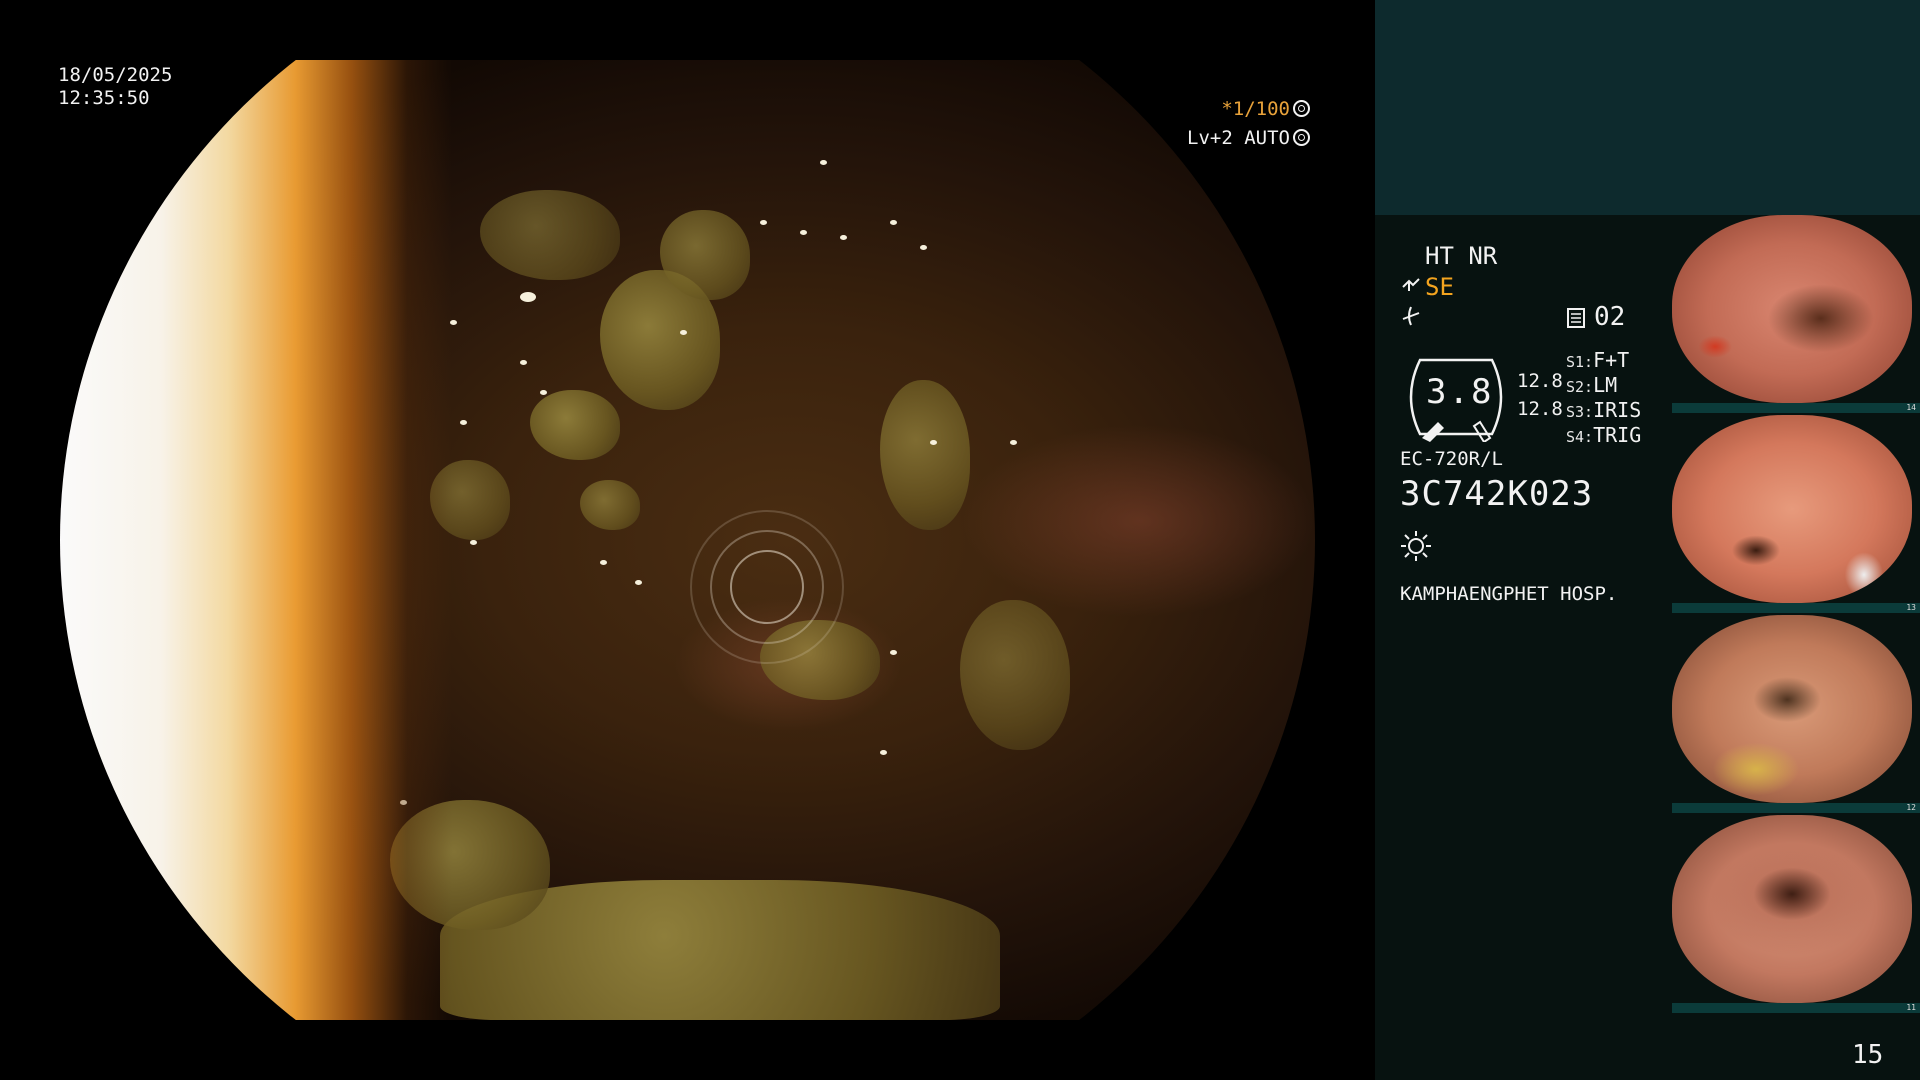 The height and width of the screenshot is (1080, 1920). Describe the element at coordinates (1796, 608) in the screenshot. I see `thumbnail-label-strip: 13` at that location.